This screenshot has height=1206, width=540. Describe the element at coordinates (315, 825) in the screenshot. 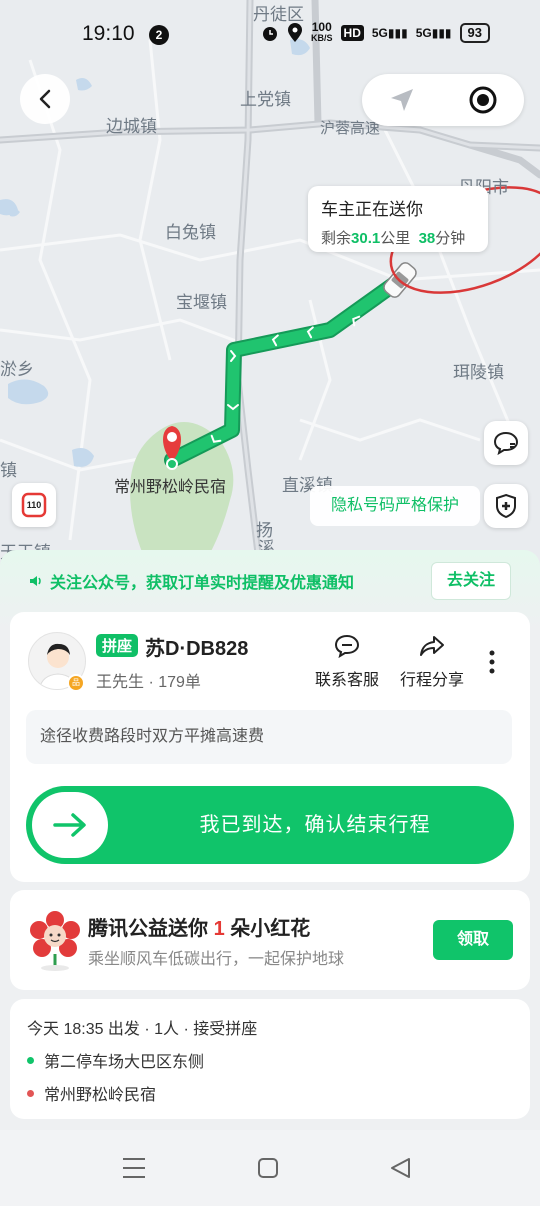

I see `confirm-arrival-label: 我已到达，确认结束行程` at that location.